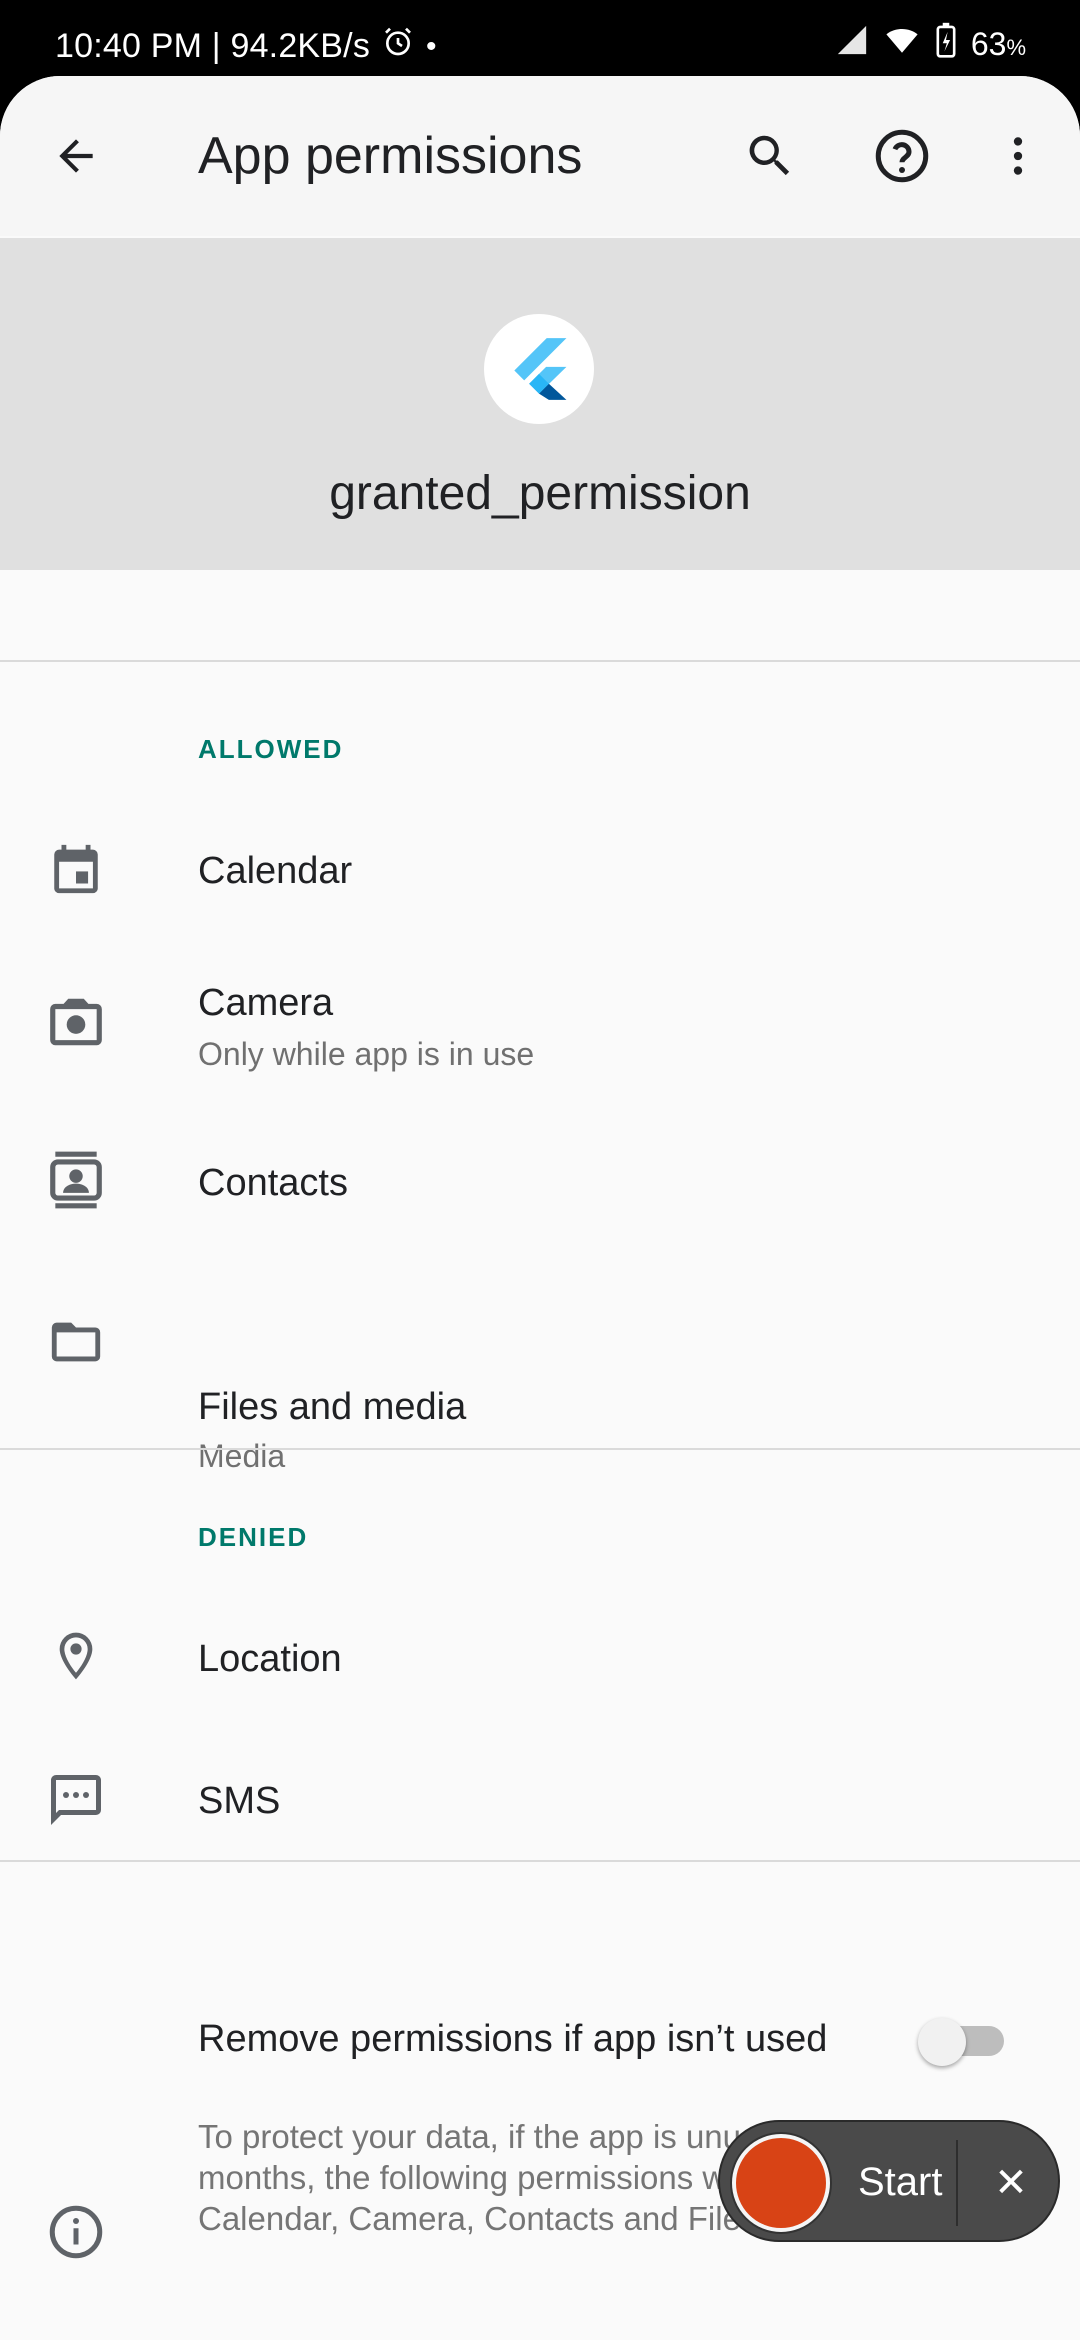 Image resolution: width=1080 pixels, height=2340 pixels. Describe the element at coordinates (540, 40) in the screenshot. I see `status-bar: 10:40 PM | 94.2KB/s • 63%` at that location.